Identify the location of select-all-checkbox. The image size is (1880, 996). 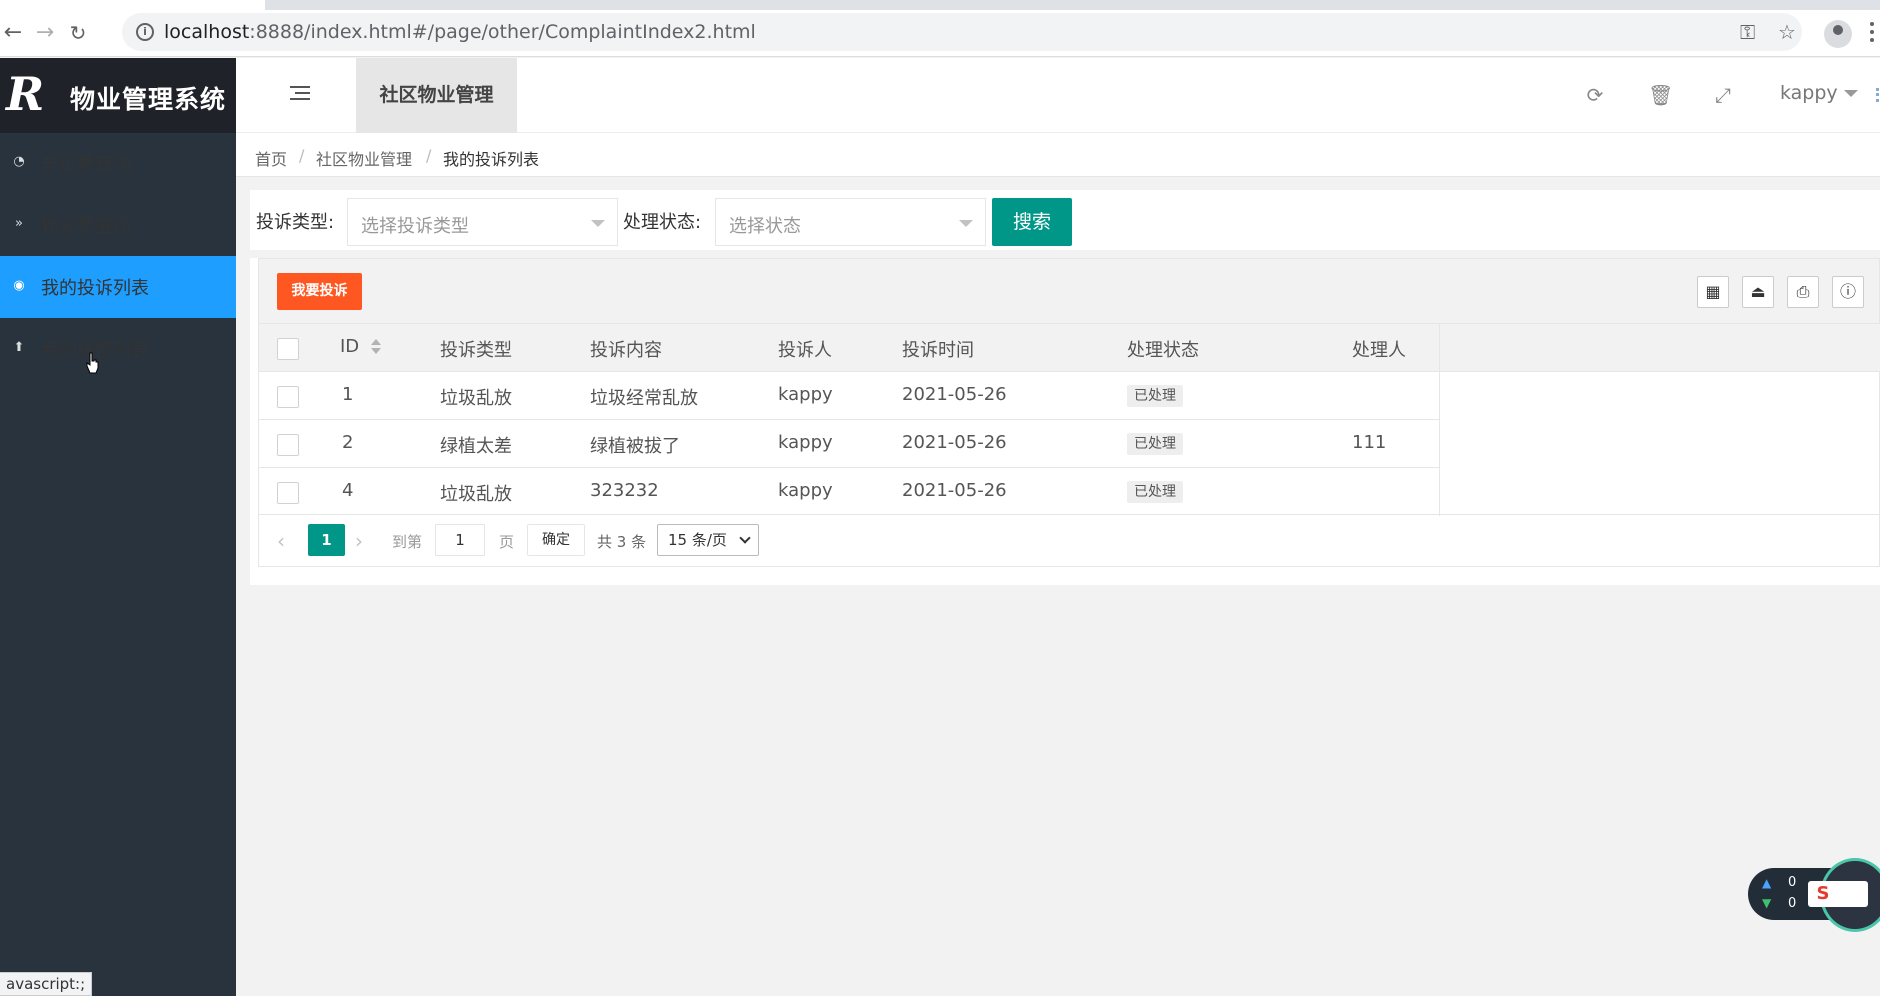
(288, 349).